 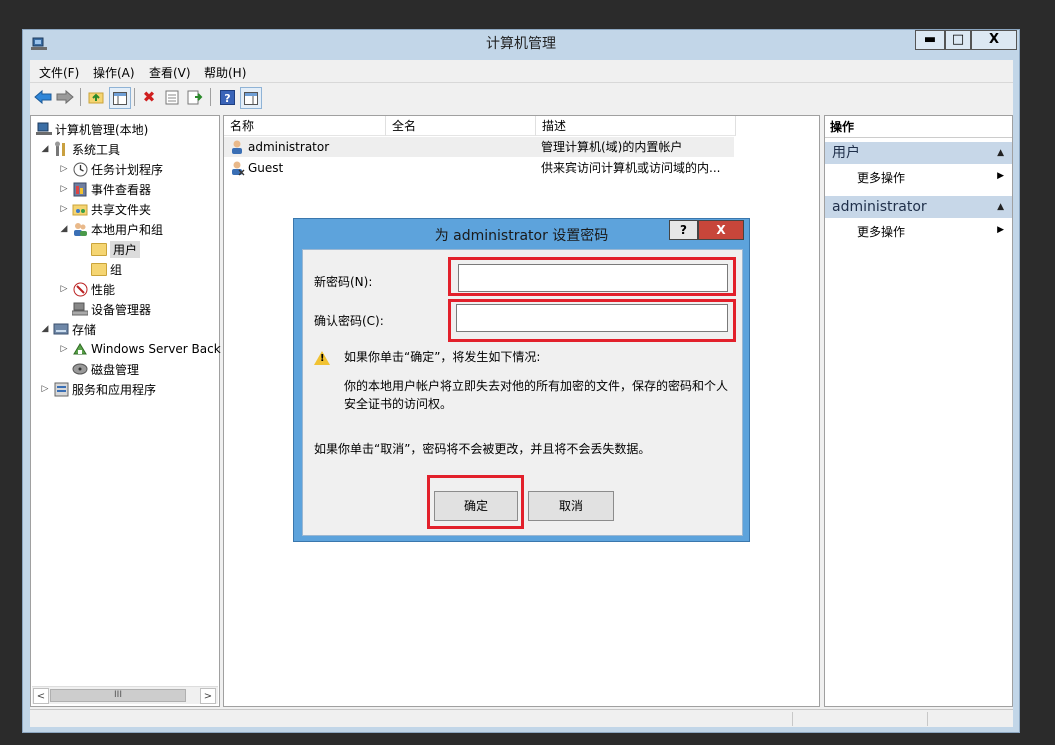 I want to click on event-viewer-icon, so click(x=80, y=189).